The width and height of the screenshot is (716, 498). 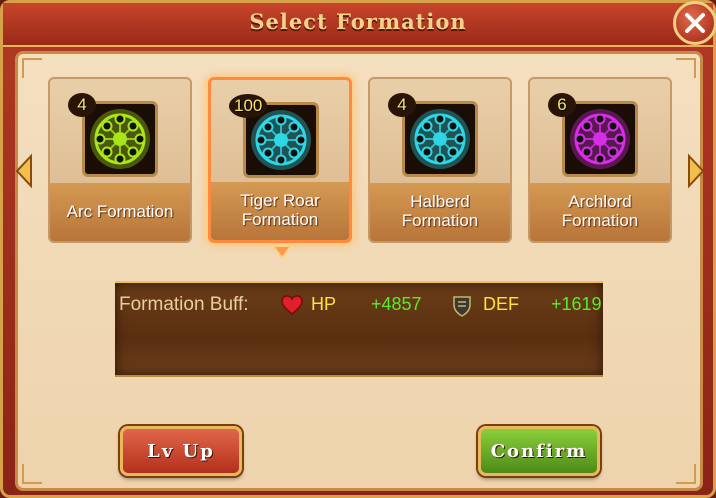 I want to click on level-badge: 100, so click(x=248, y=106).